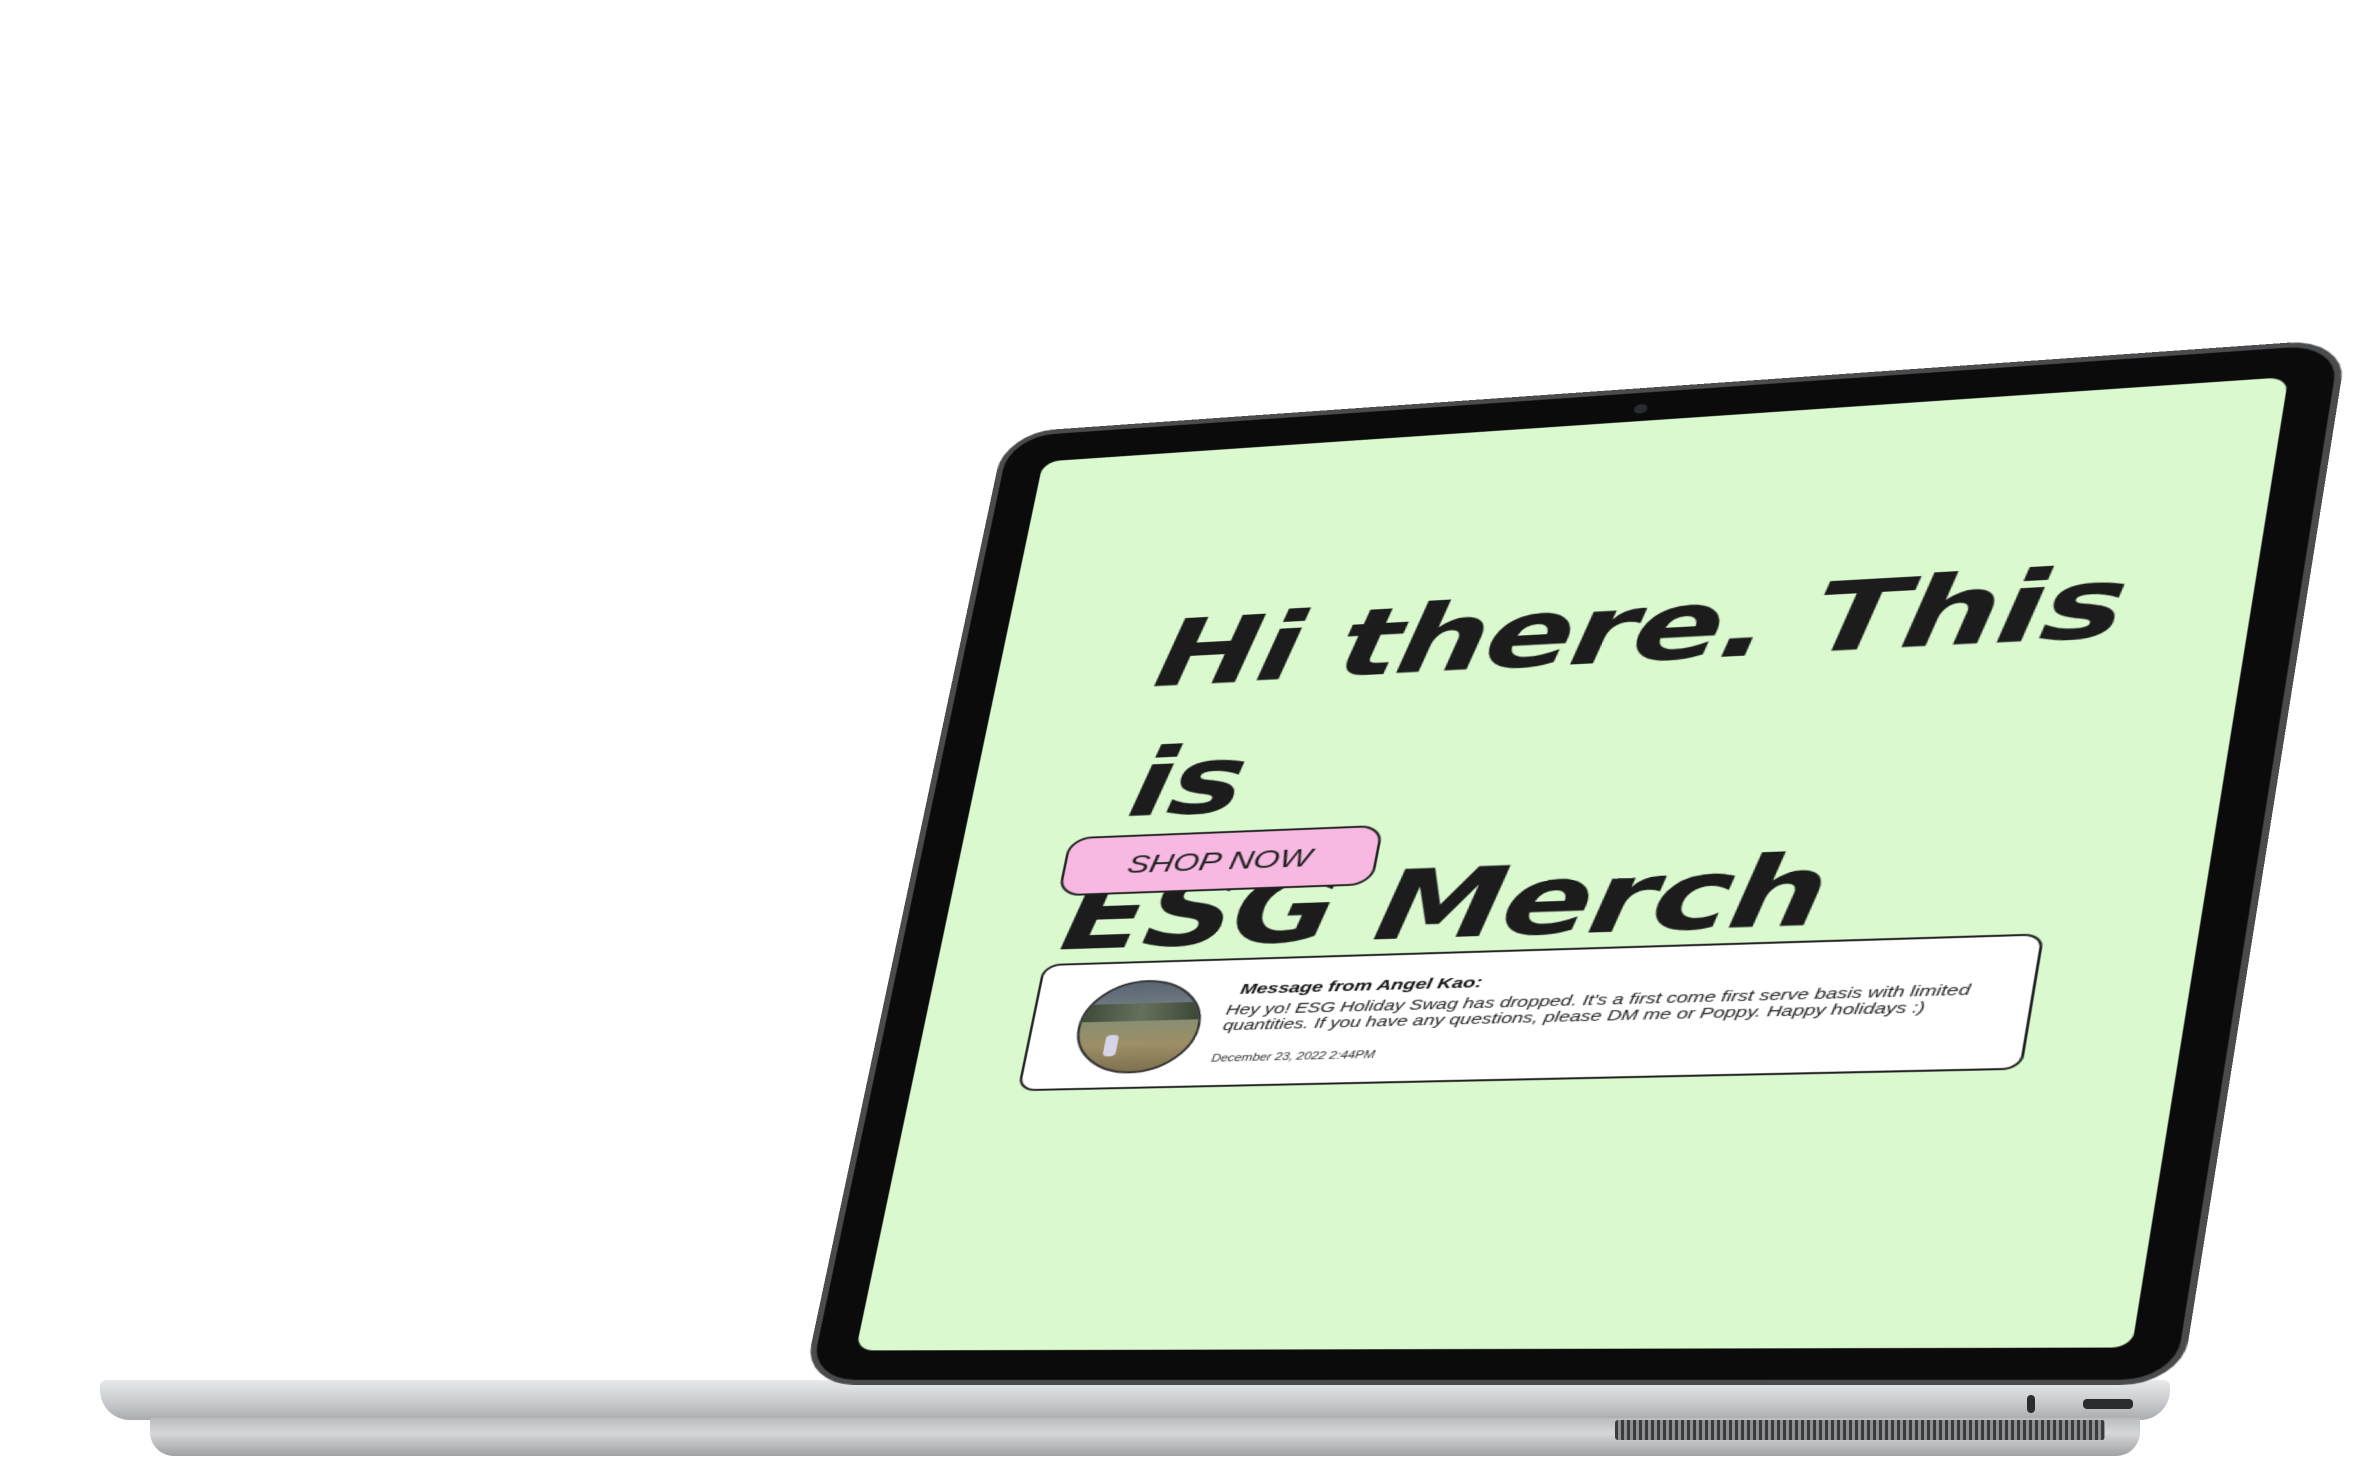 The width and height of the screenshot is (2368, 1462). I want to click on avatar-figure, so click(1111, 1045).